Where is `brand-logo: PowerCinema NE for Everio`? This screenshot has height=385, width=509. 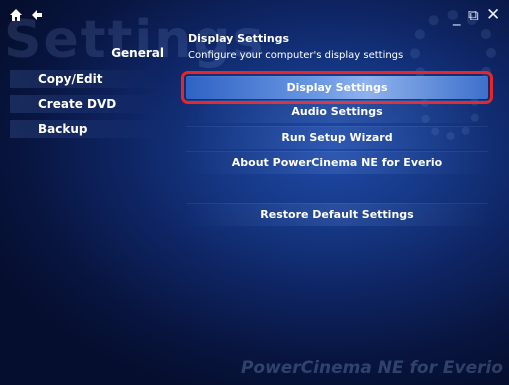 brand-logo: PowerCinema NE for Everio is located at coordinates (371, 368).